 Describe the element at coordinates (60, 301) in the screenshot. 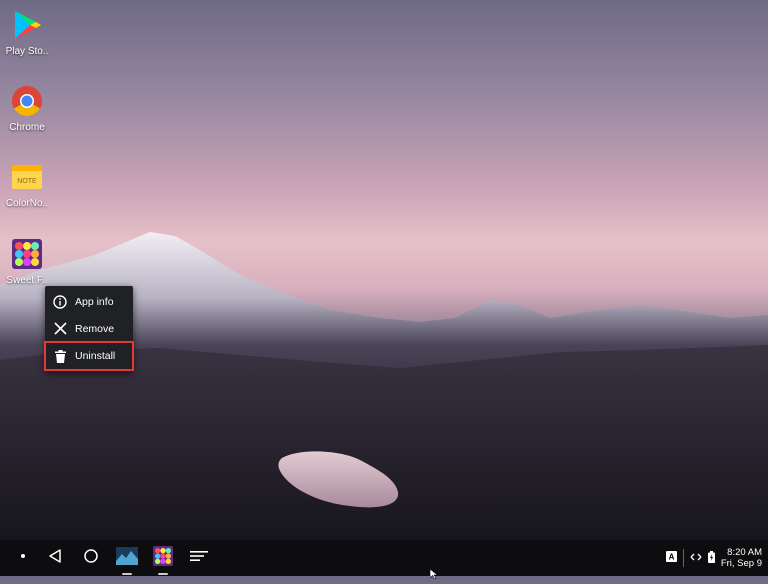

I see `info-icon` at that location.